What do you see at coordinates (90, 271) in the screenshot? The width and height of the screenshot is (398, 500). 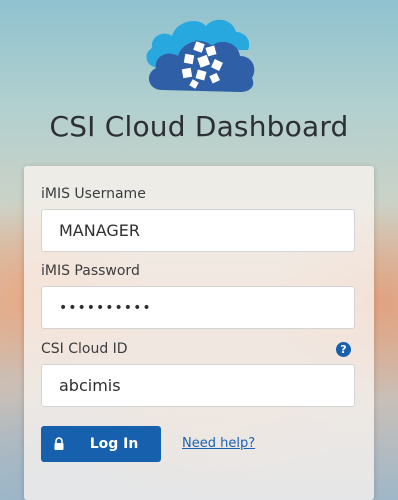 I see `password-label: iMIS Password` at bounding box center [90, 271].